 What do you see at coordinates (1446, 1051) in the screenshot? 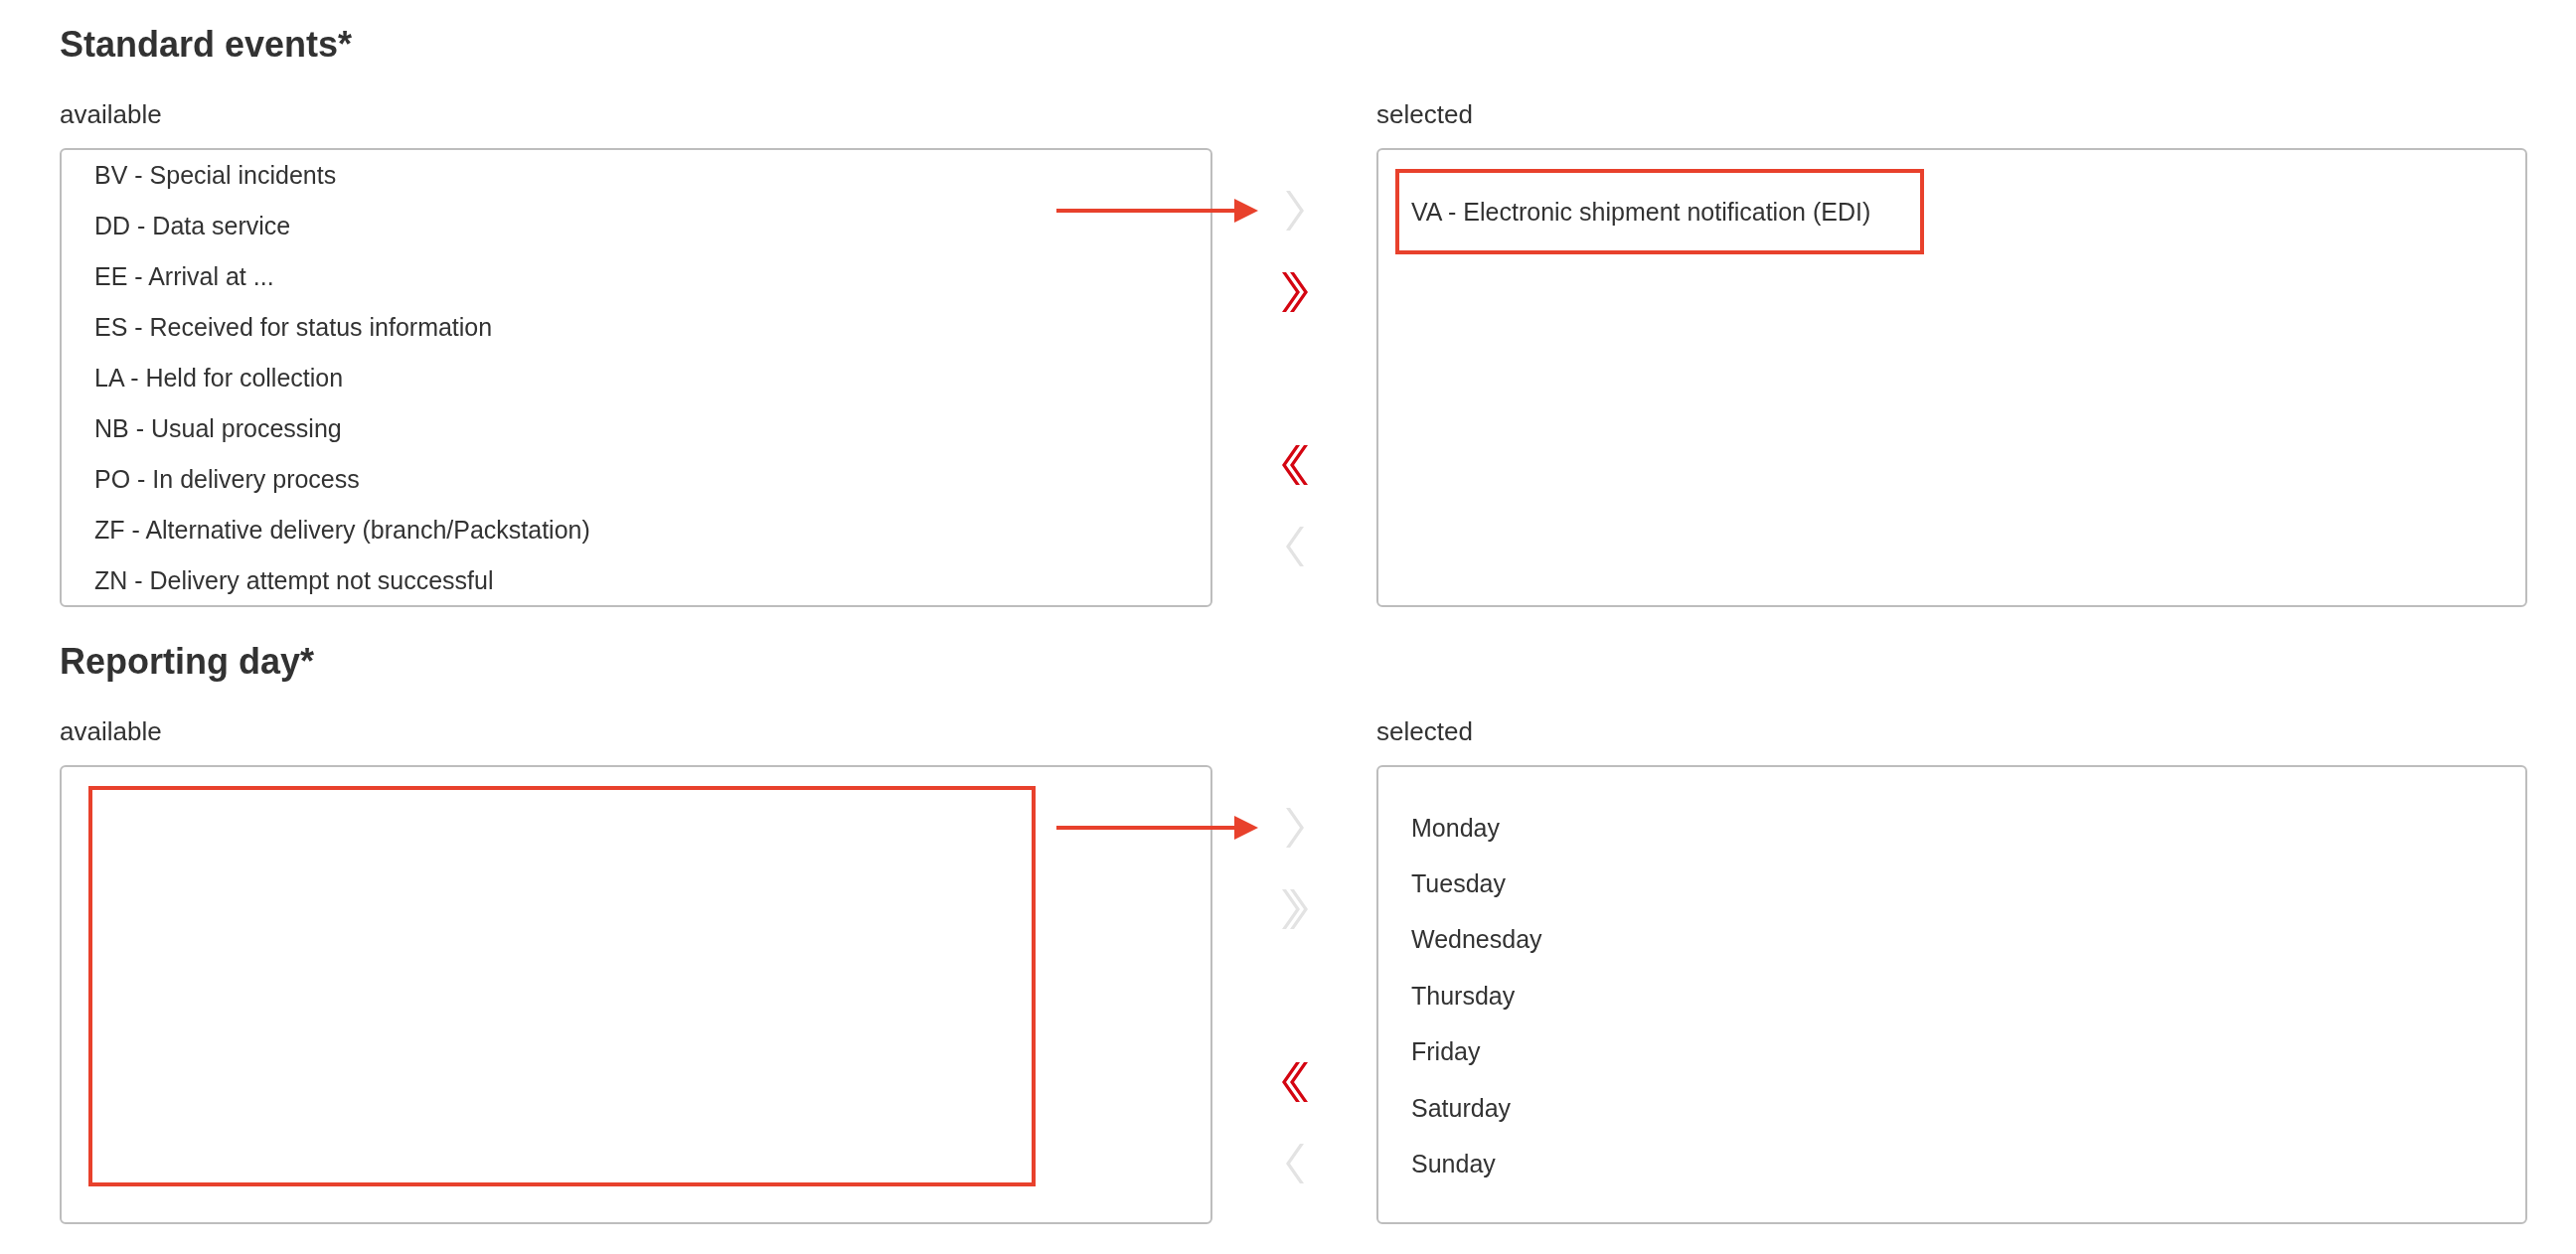
I see `list-option: Friday` at bounding box center [1446, 1051].